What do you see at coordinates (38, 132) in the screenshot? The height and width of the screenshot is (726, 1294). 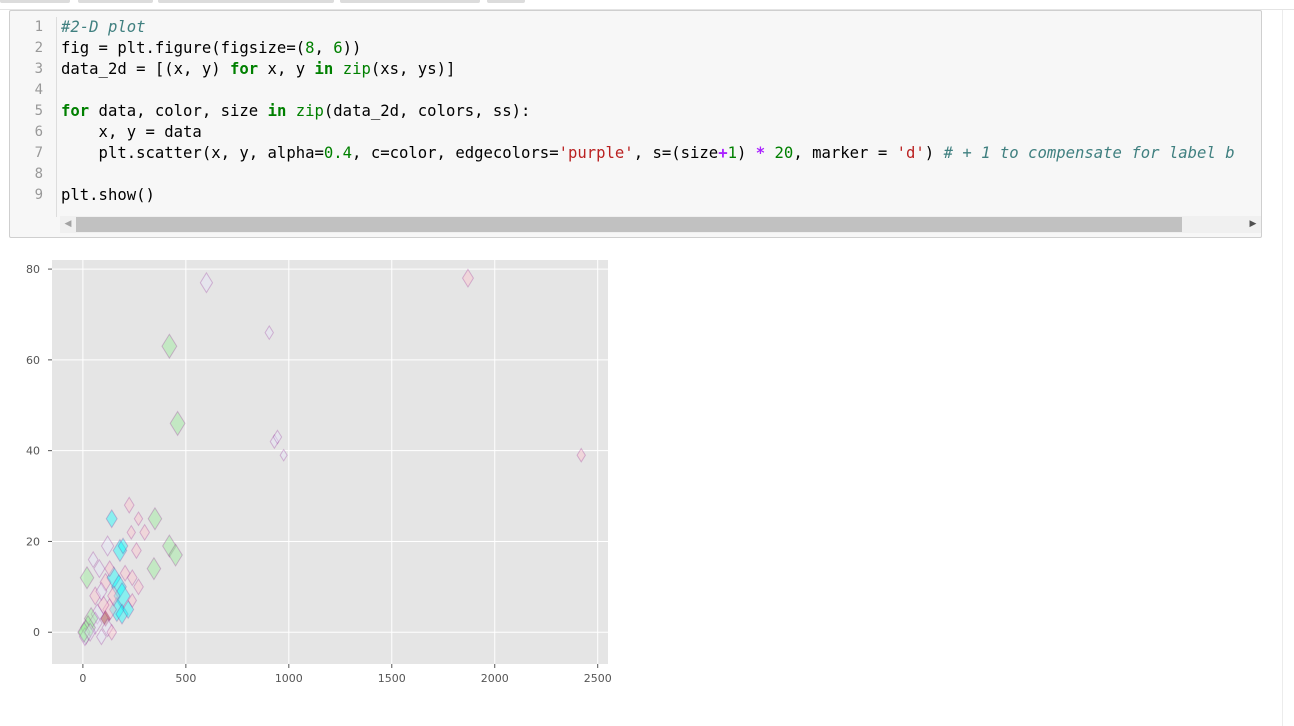 I see `line-number: 6` at bounding box center [38, 132].